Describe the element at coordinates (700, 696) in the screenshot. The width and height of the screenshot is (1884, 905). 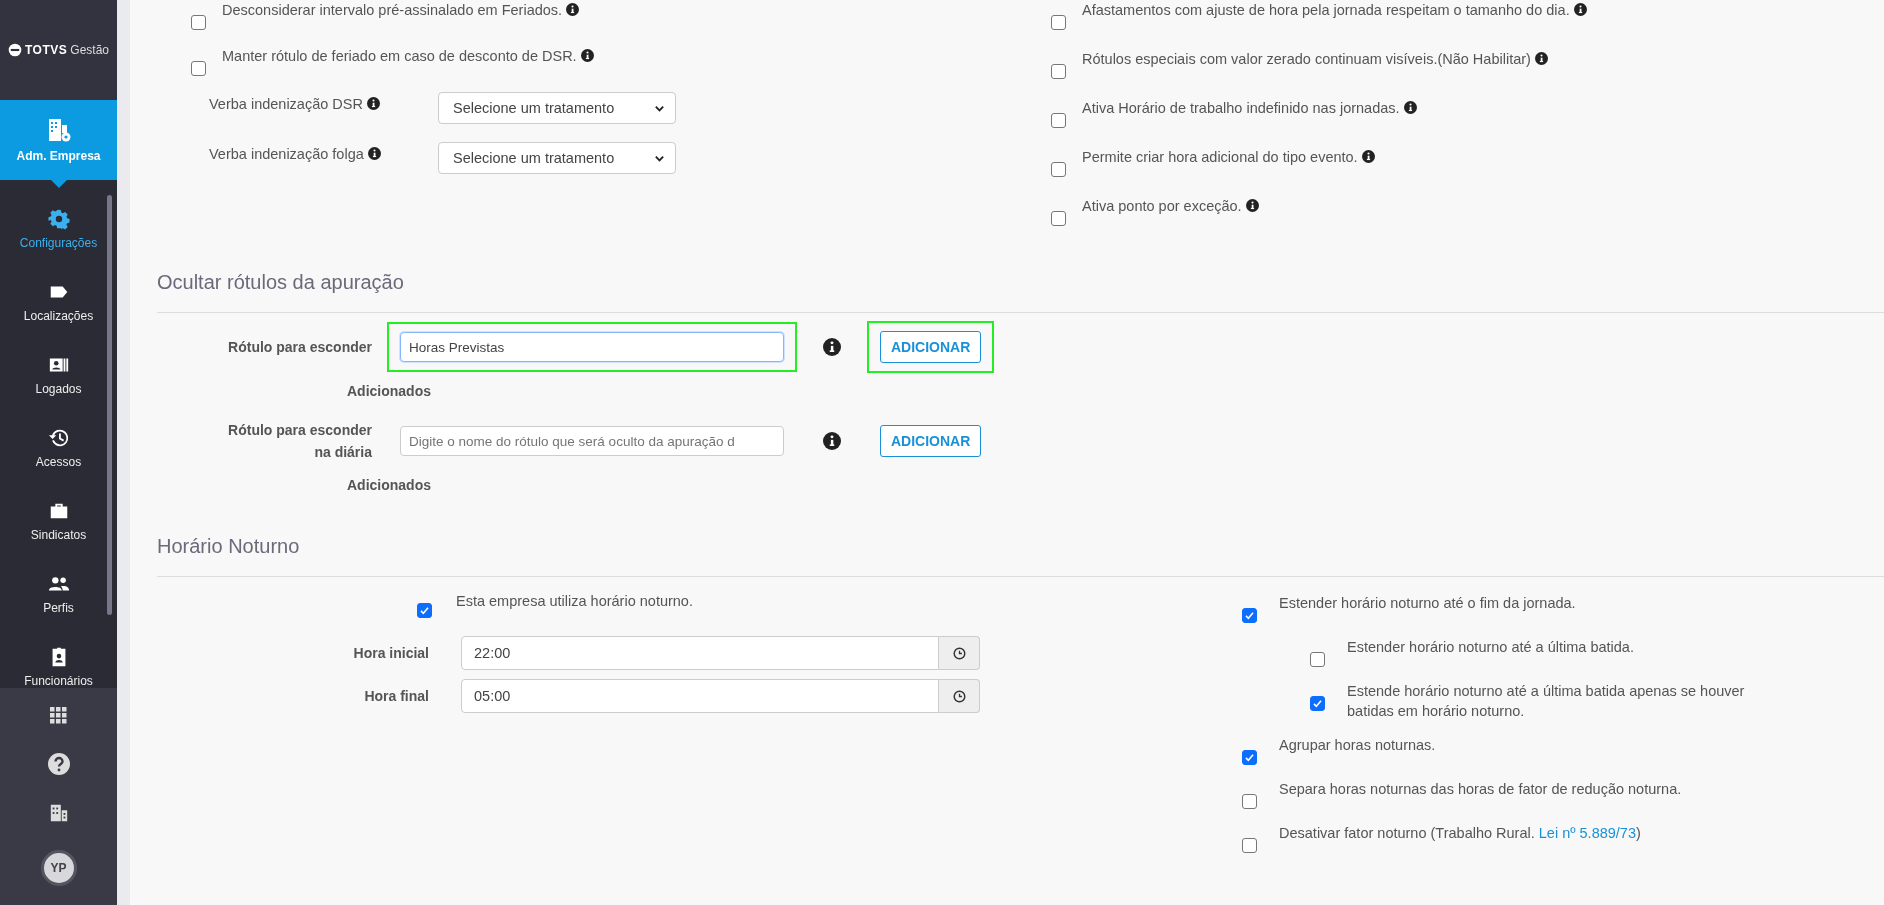
I see `time-input: 05:00` at that location.